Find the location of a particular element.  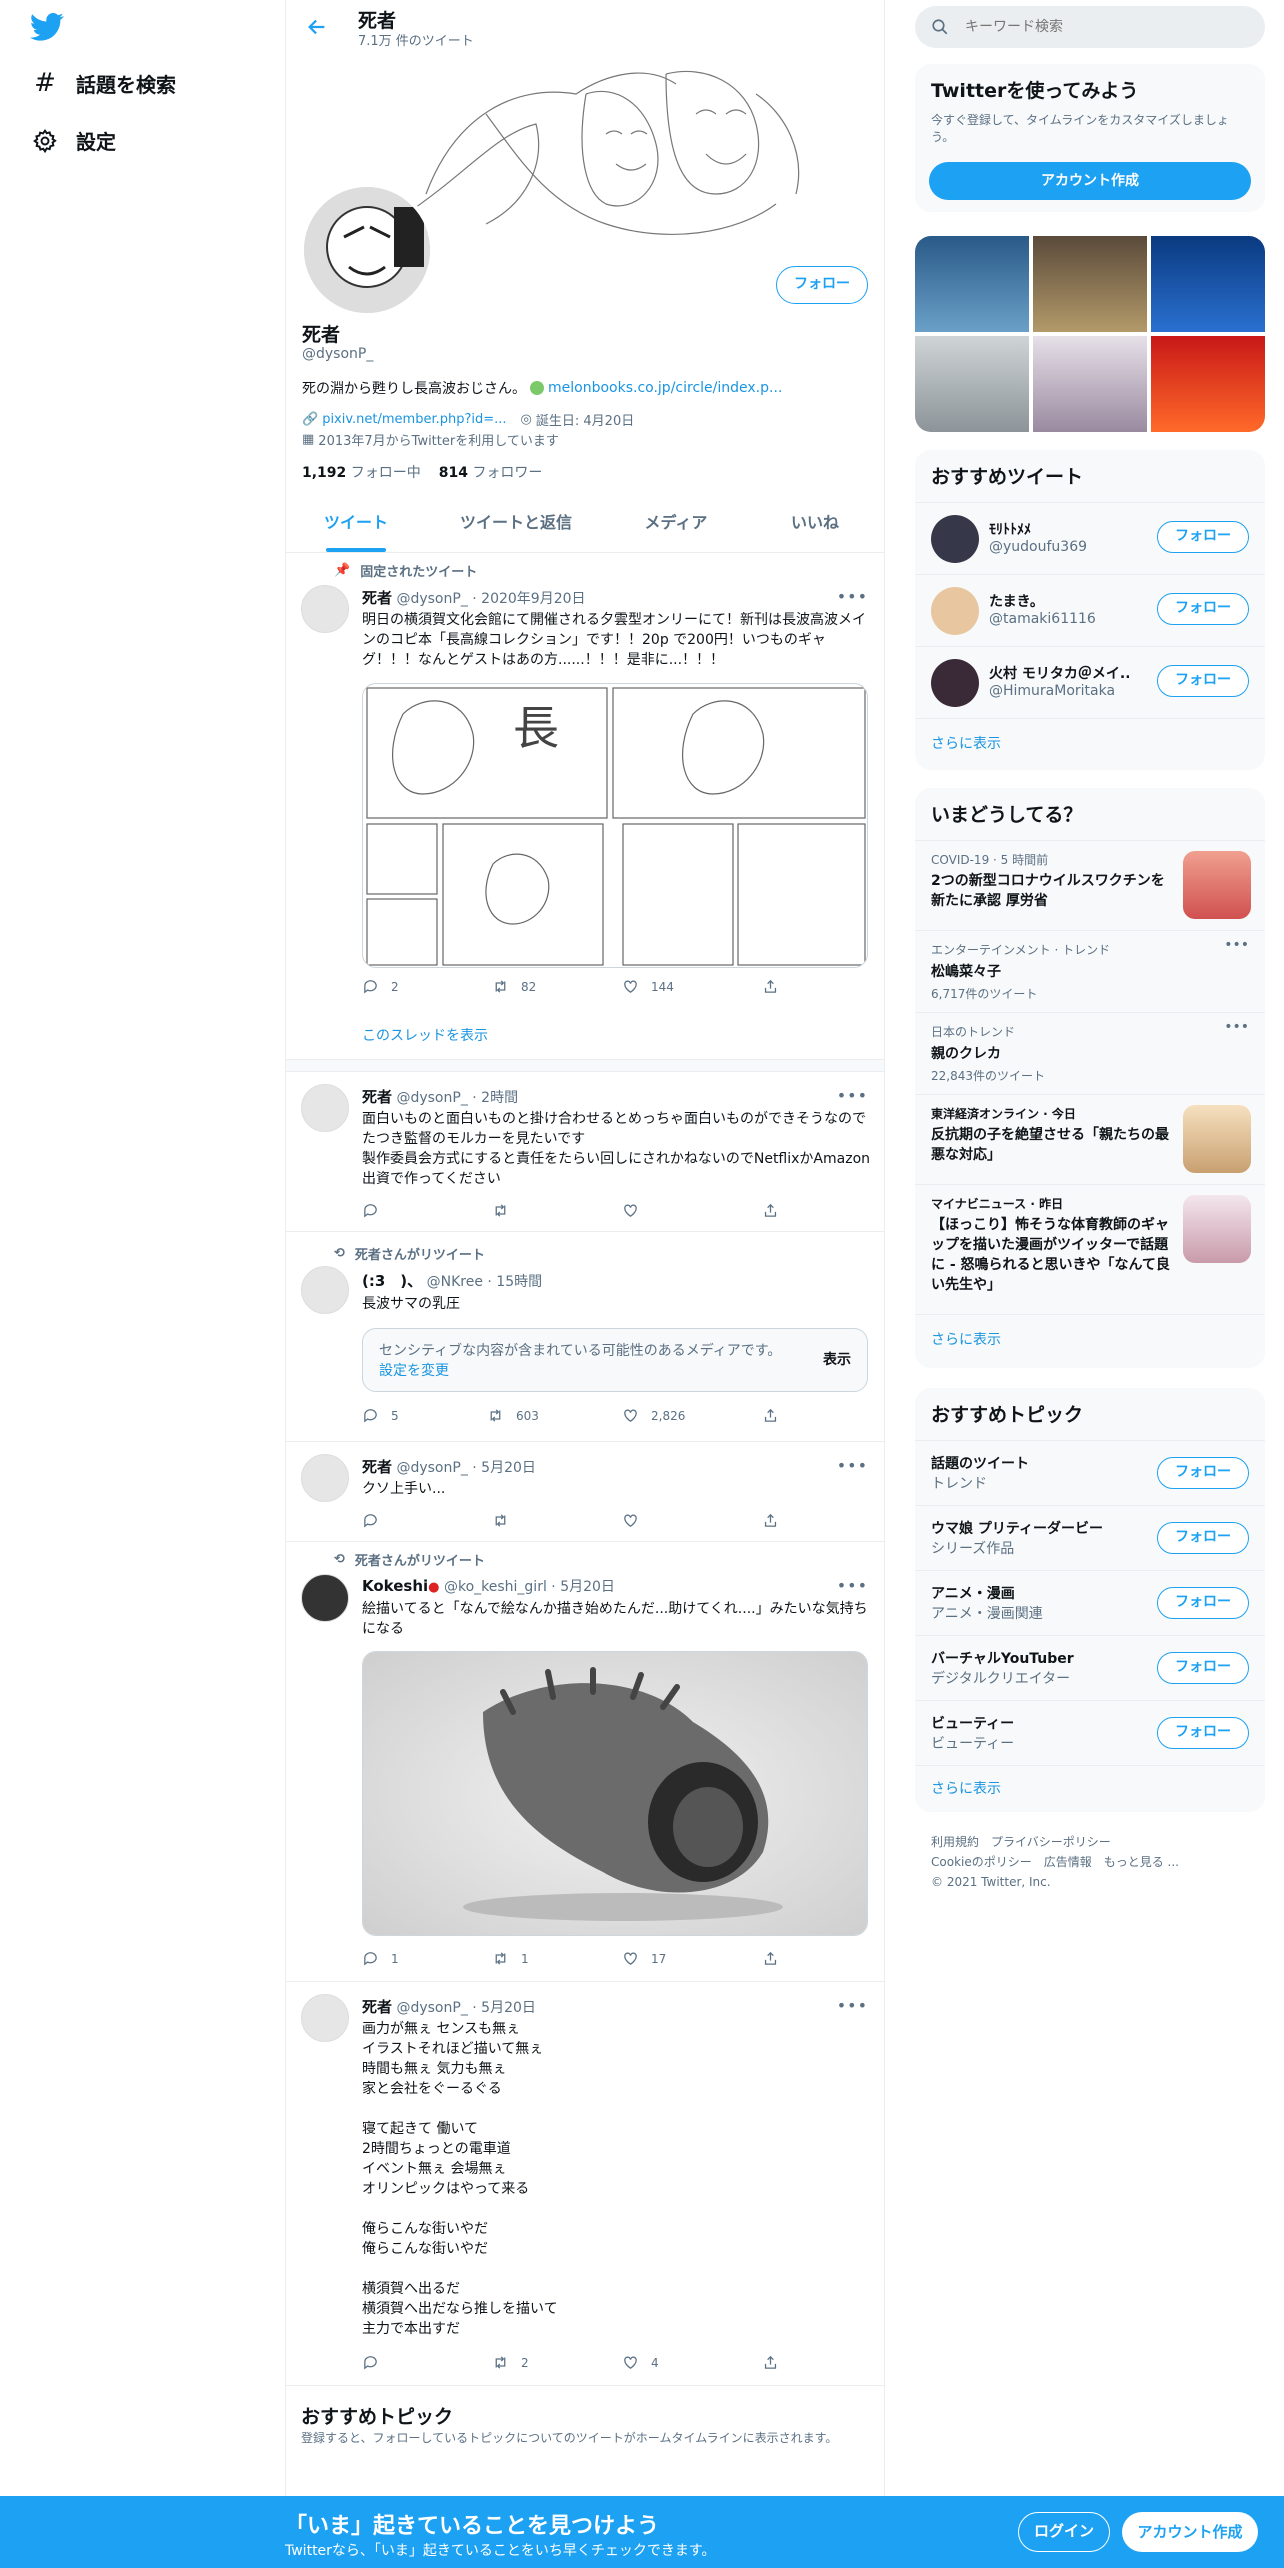

show-media-button: 表示 is located at coordinates (837, 1359).